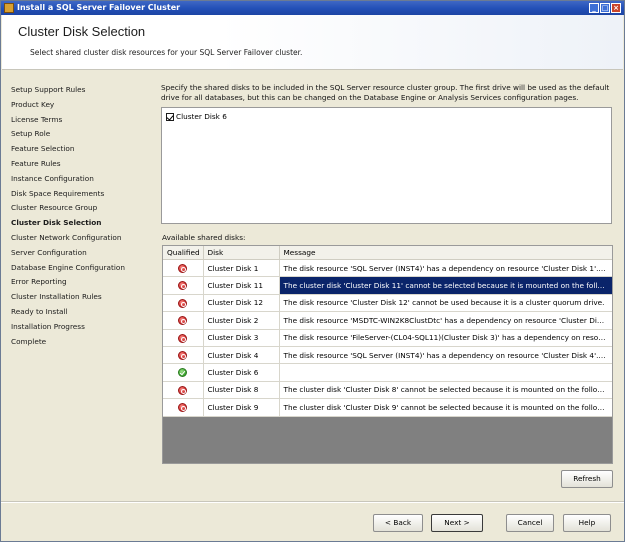 Image resolution: width=625 pixels, height=542 pixels. Describe the element at coordinates (594, 8) in the screenshot. I see `minimize-icon: _` at that location.